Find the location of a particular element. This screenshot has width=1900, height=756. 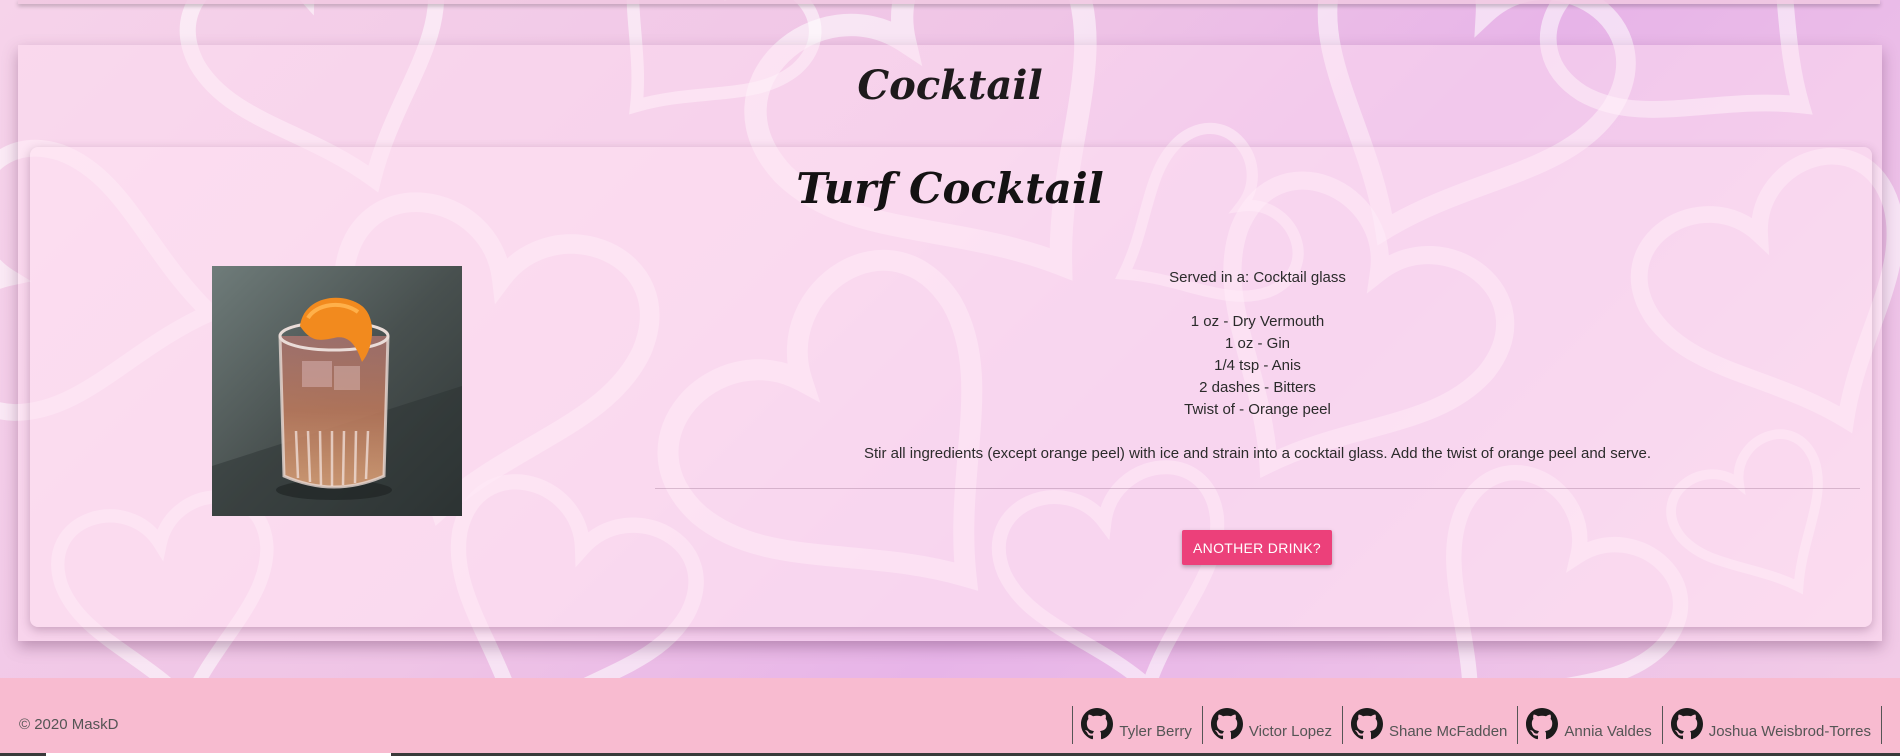

drink-photo is located at coordinates (337, 391).